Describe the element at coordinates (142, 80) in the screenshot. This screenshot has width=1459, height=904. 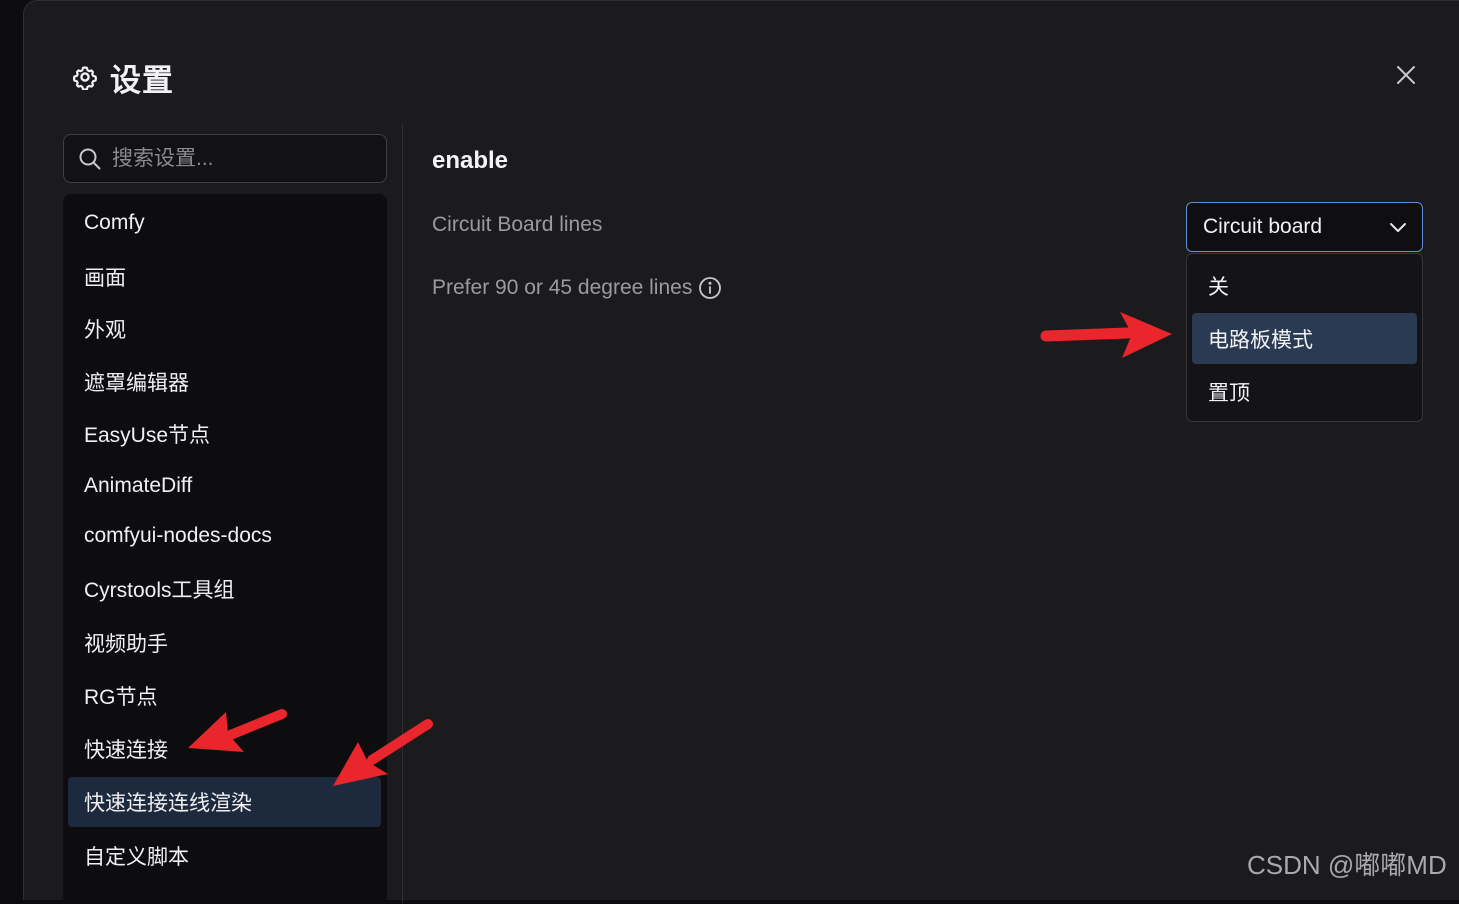
I see `dialog-title: 设置` at that location.